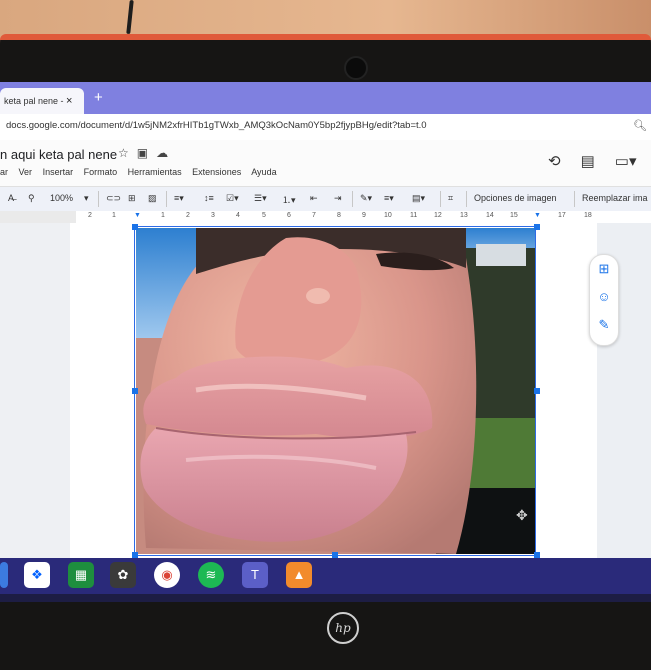 The image size is (651, 670). What do you see at coordinates (213, 215) in the screenshot?
I see `ruler-tick: 3` at bounding box center [213, 215].